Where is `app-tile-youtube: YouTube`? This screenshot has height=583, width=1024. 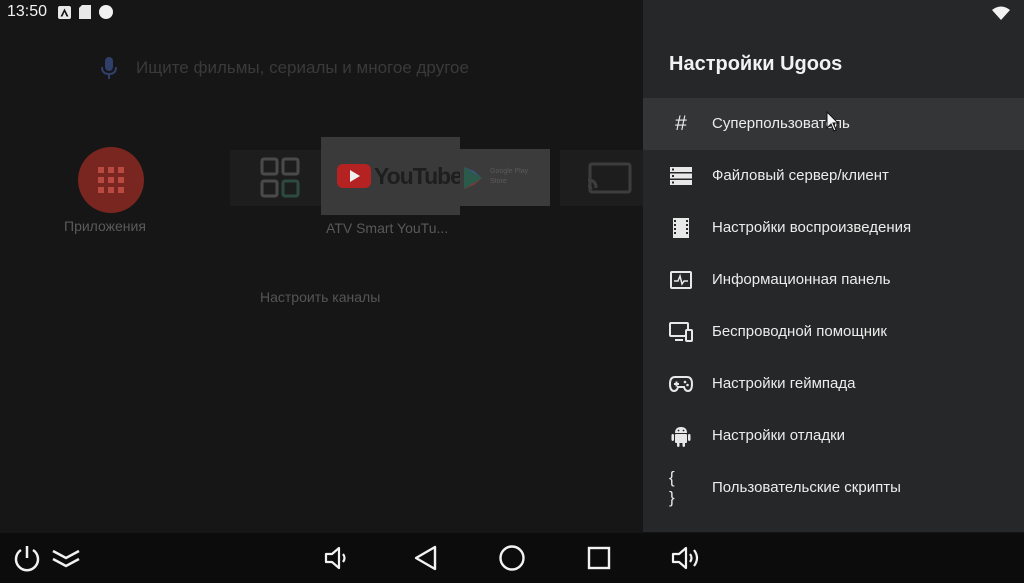 app-tile-youtube: YouTube is located at coordinates (392, 176).